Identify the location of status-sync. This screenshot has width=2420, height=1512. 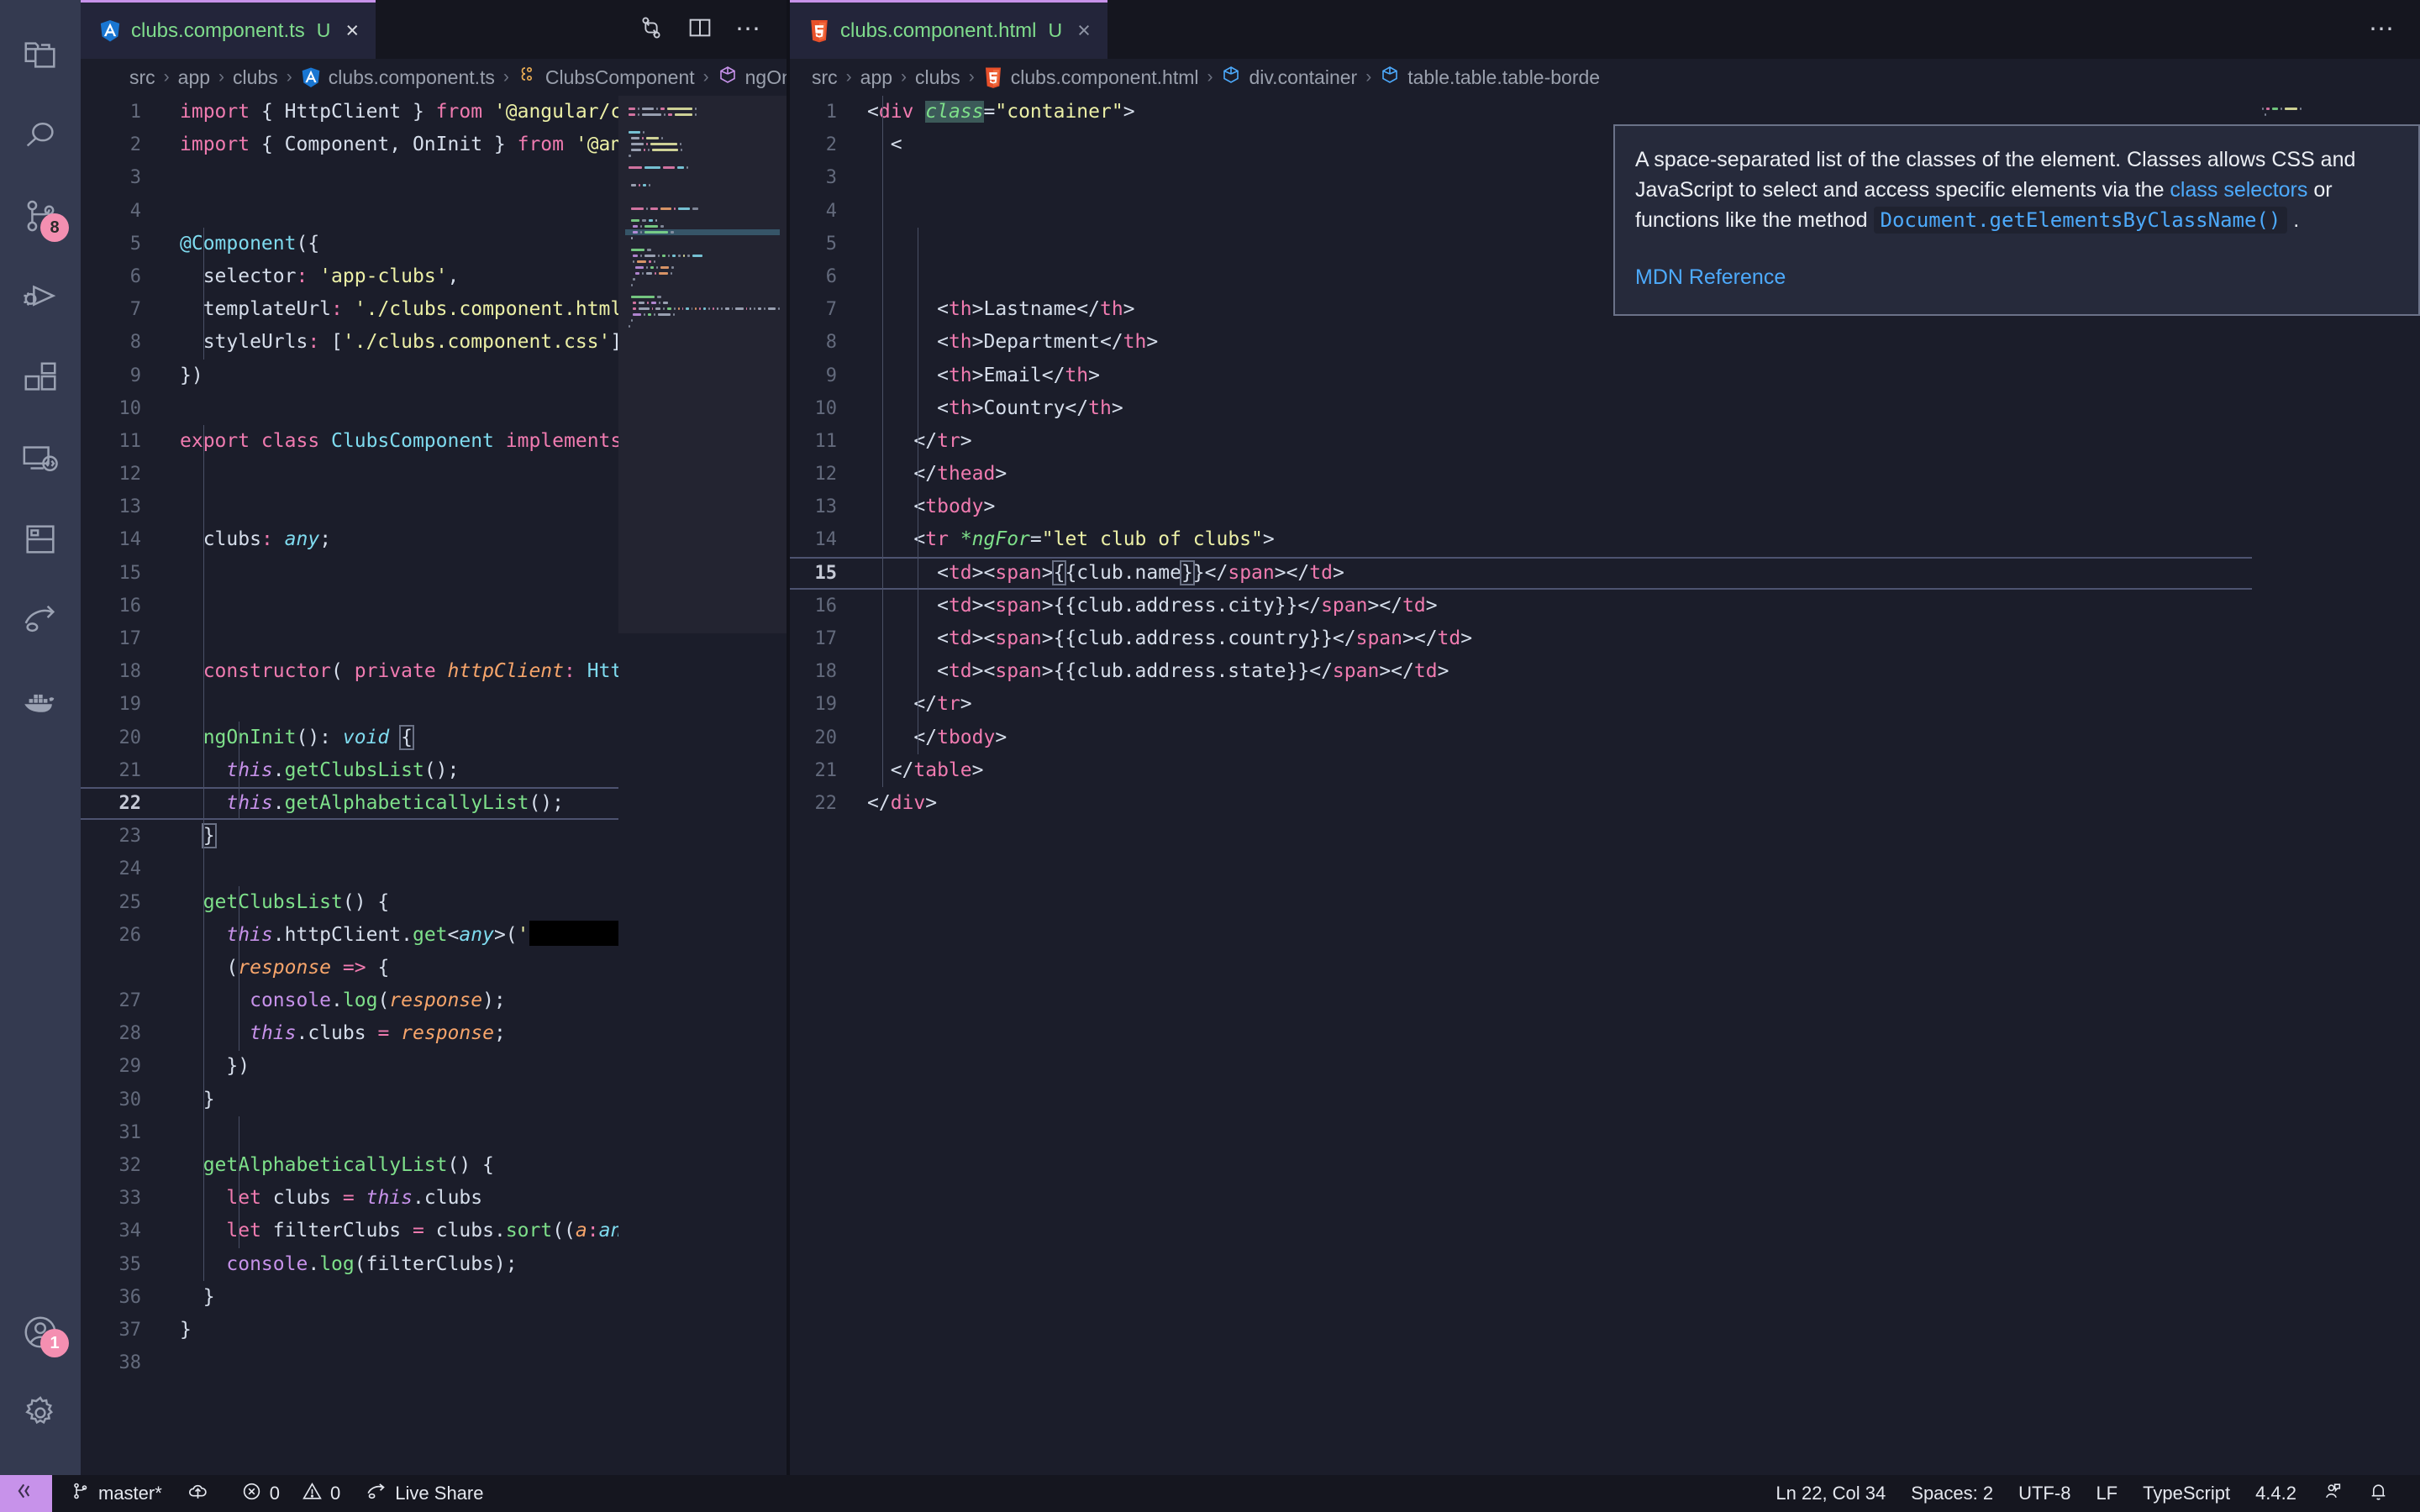
(202, 1493).